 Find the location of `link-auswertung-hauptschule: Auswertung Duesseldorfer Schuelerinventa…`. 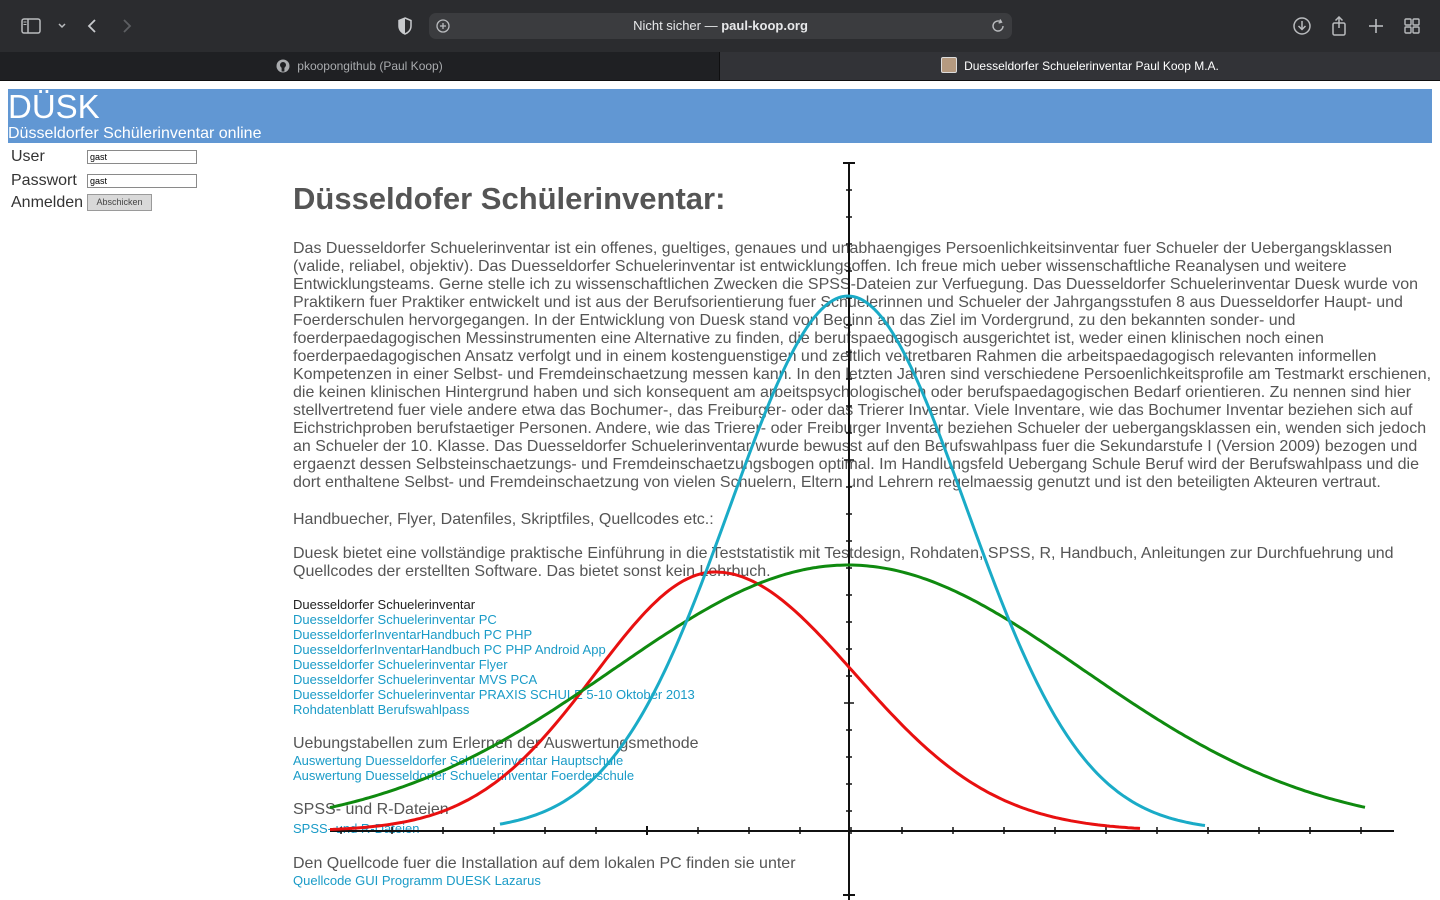

link-auswertung-hauptschule: Auswertung Duesseldorfer Schuelerinventa… is located at coordinates (463, 760).